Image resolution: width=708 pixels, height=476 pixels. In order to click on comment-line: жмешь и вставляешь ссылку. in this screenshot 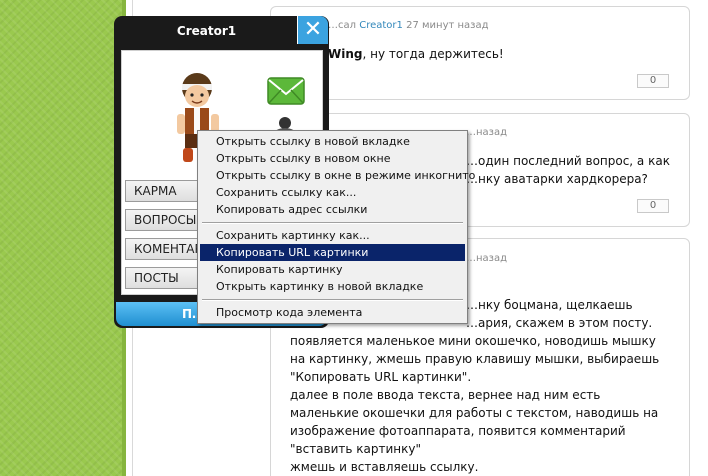, I will do `click(384, 467)`.